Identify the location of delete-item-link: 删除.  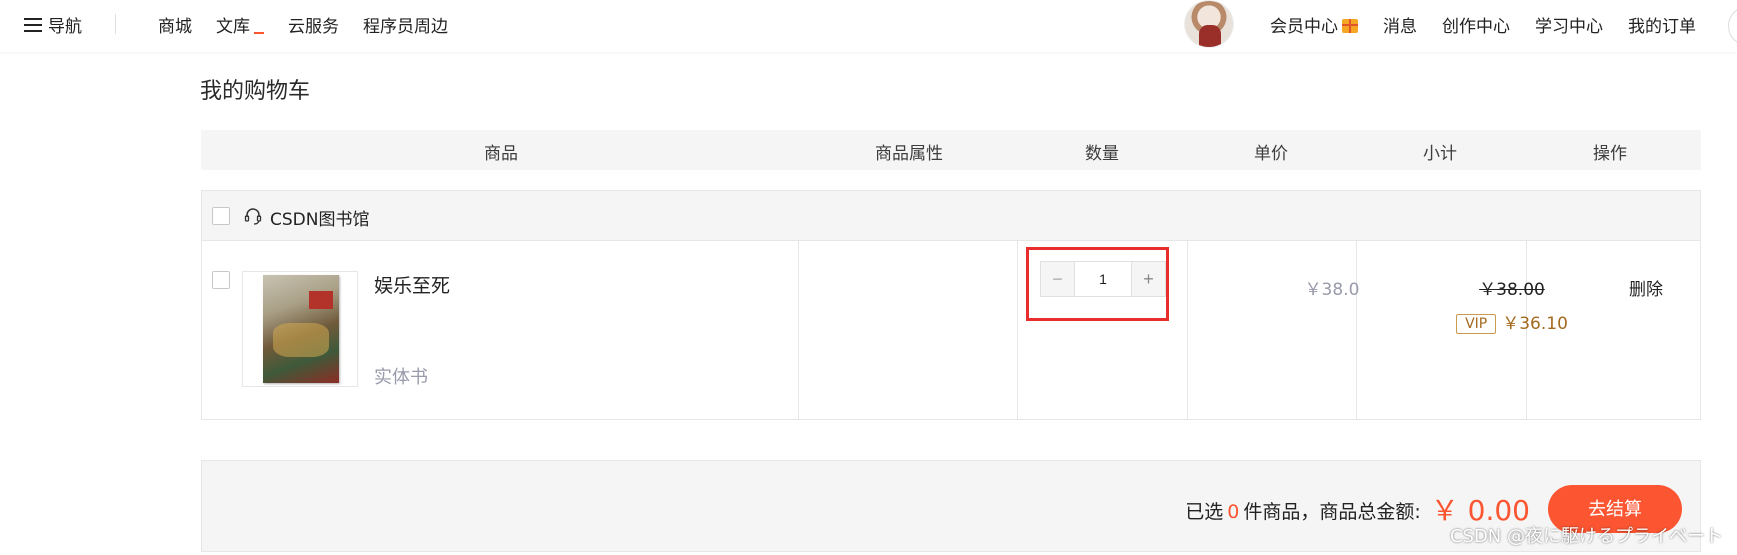
(1646, 287).